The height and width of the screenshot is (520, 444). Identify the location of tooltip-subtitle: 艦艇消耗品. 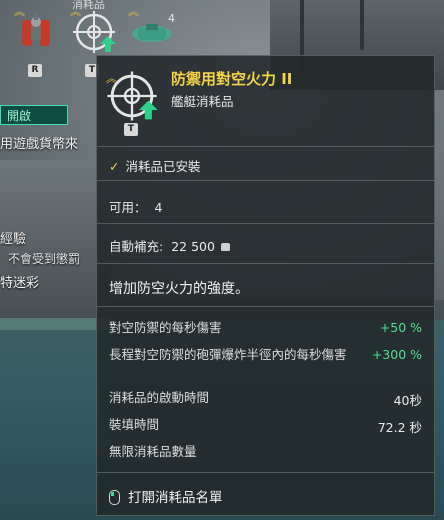
(202, 101).